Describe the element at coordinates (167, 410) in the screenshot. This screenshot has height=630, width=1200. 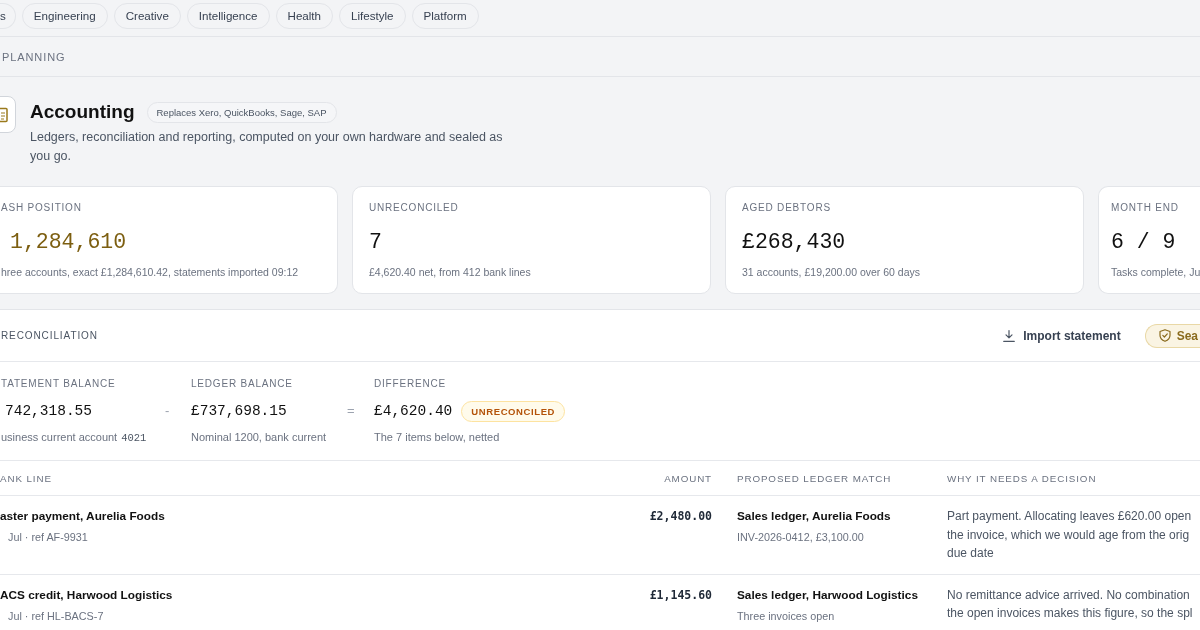
I see `operator-sign: -` at that location.